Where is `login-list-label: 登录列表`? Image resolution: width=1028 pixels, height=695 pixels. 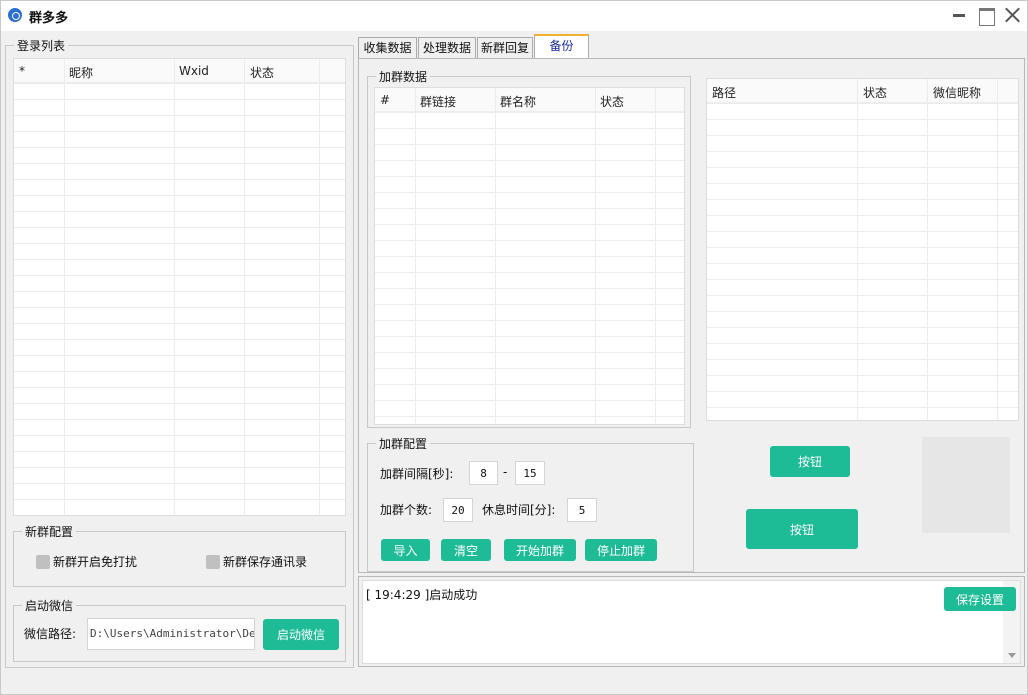 login-list-label: 登录列表 is located at coordinates (41, 45).